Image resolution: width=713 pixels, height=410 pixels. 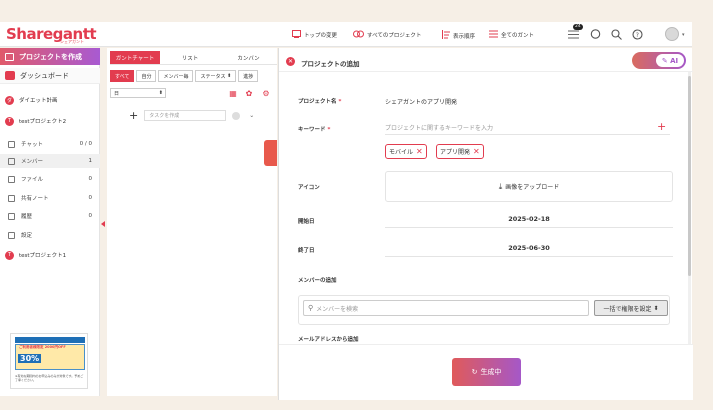 I want to click on nav-top-change: トップの変更, so click(x=314, y=35).